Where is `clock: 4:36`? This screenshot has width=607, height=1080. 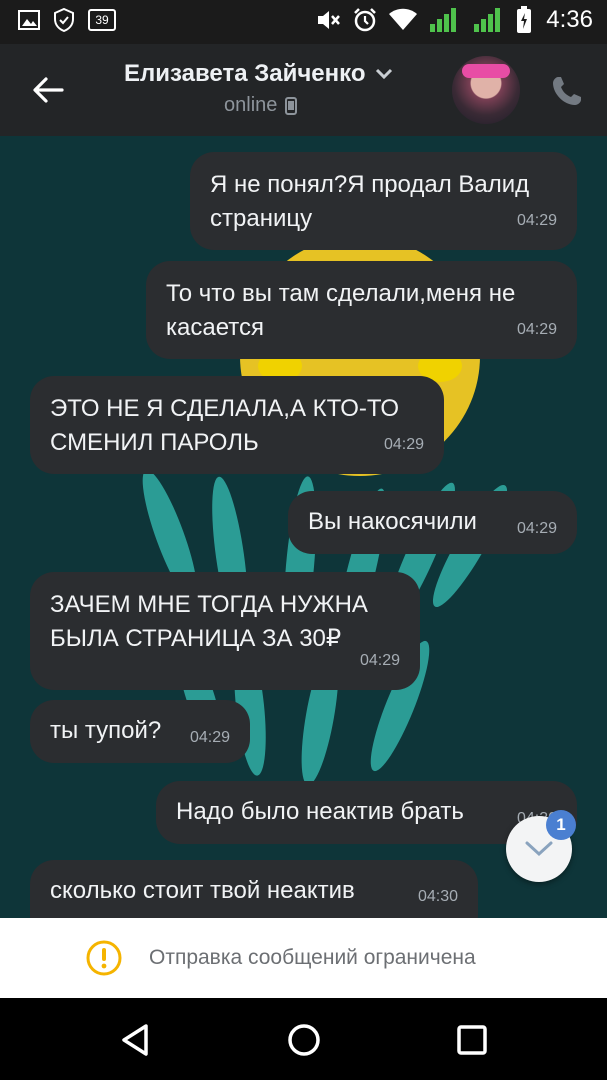 clock: 4:36 is located at coordinates (569, 19).